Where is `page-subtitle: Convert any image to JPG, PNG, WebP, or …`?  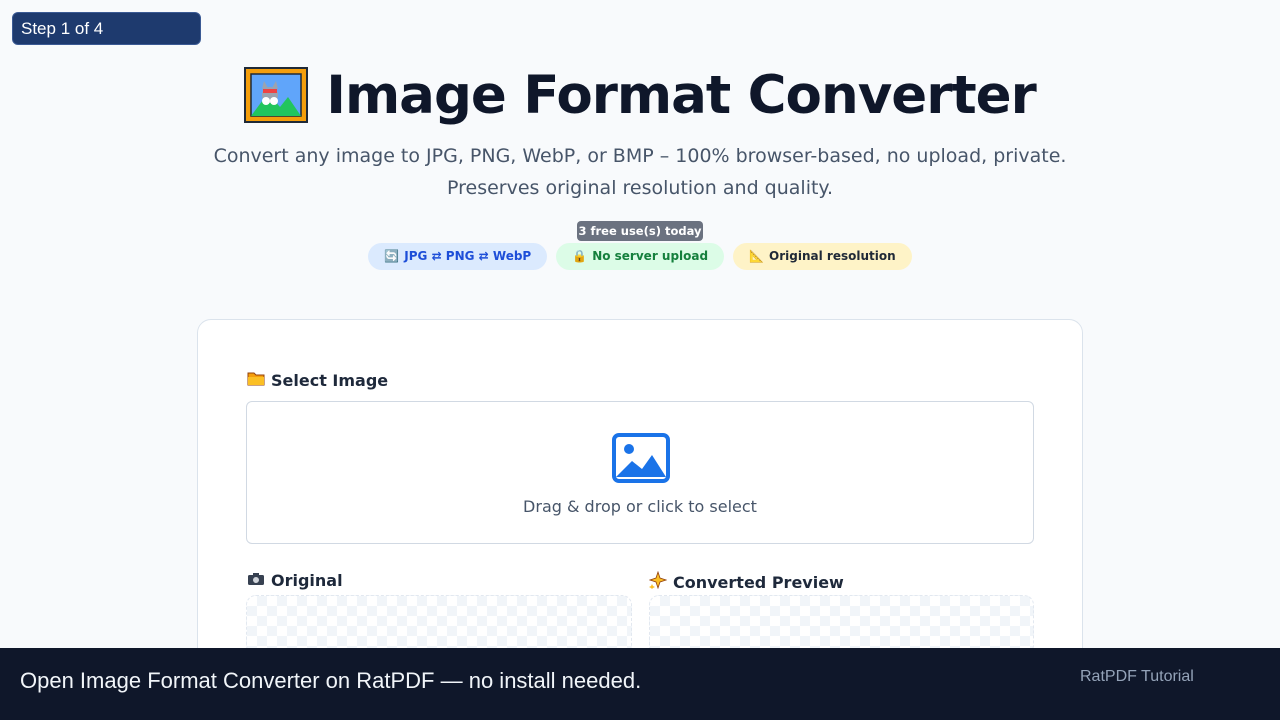
page-subtitle: Convert any image to JPG, PNG, WebP, or … is located at coordinates (640, 172).